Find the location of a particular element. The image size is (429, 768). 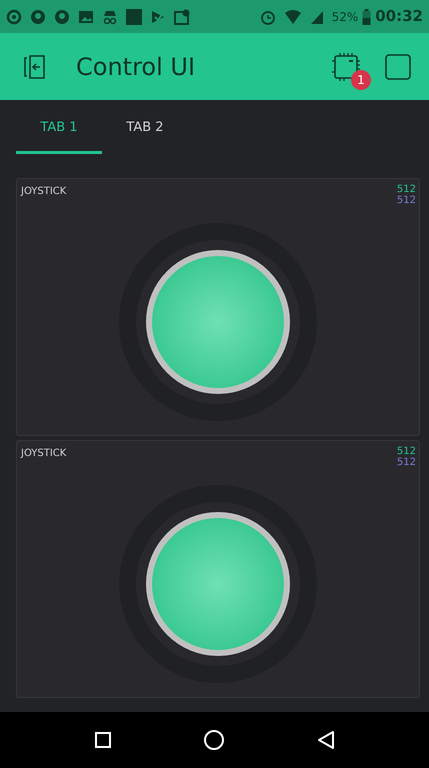

tab: TAB 1 is located at coordinates (59, 136).